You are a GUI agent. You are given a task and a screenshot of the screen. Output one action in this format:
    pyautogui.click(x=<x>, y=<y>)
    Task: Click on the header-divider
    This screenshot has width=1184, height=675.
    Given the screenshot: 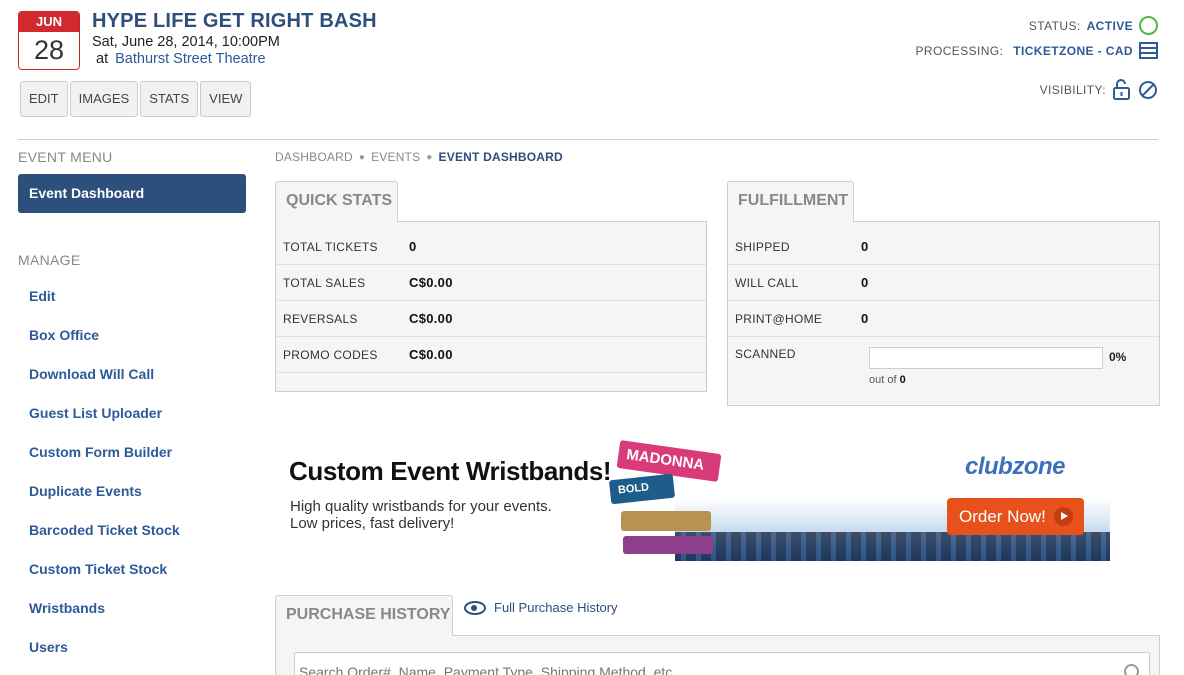 What is the action you would take?
    pyautogui.click(x=588, y=139)
    